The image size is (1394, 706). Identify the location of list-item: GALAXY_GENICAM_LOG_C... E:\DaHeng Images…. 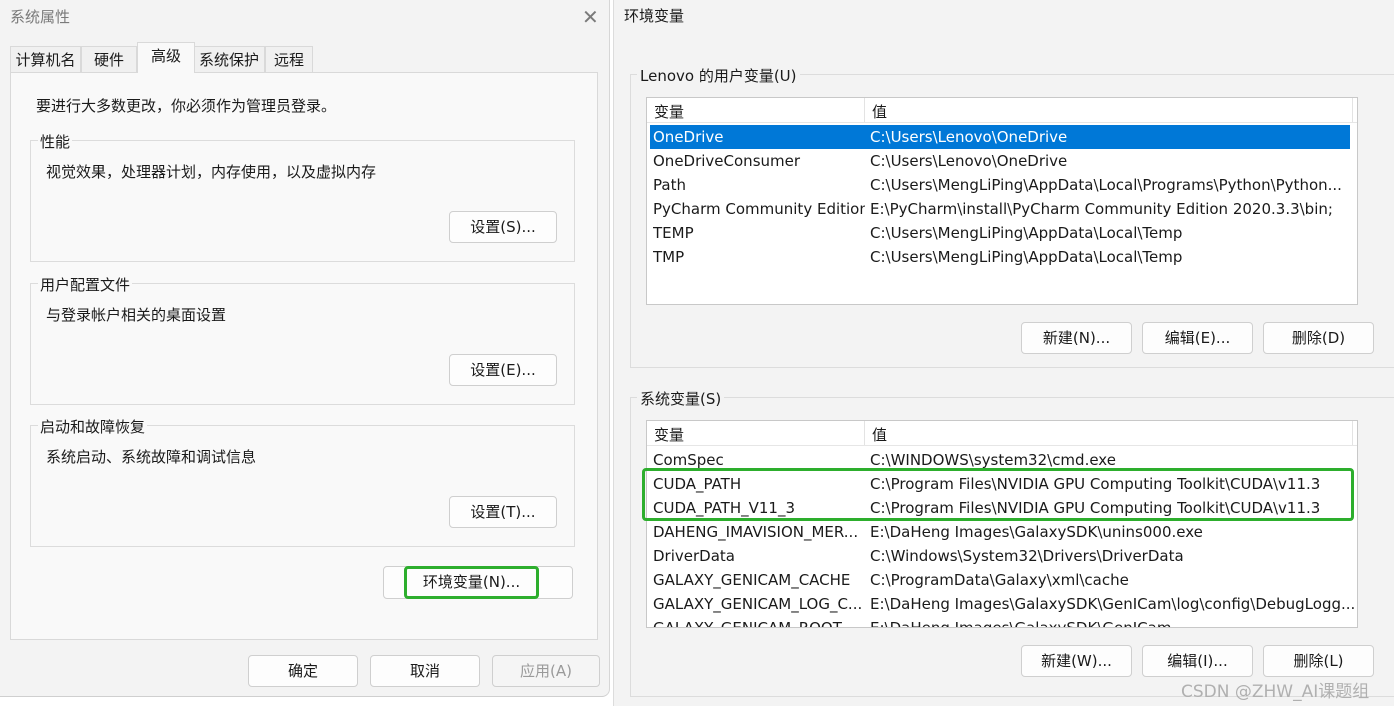
(1002, 604).